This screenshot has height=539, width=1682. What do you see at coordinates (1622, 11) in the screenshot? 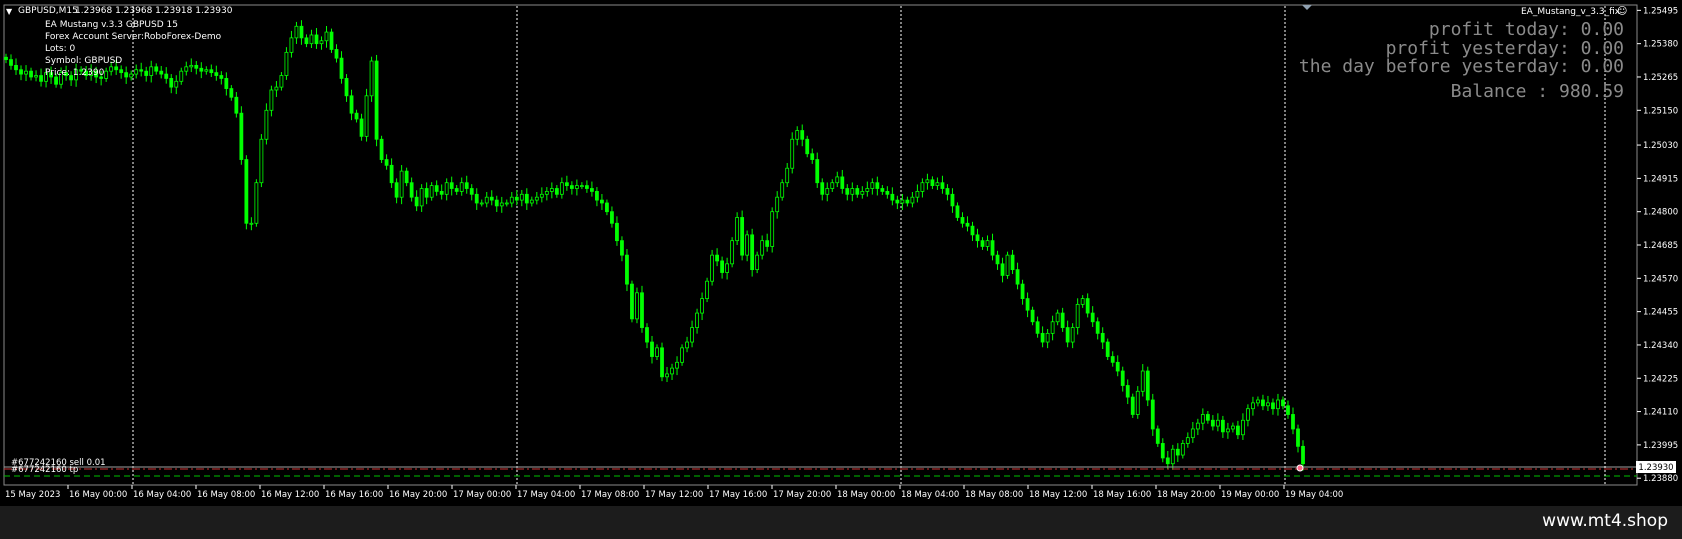
I see `expert-smiley-icon: ☺` at bounding box center [1622, 11].